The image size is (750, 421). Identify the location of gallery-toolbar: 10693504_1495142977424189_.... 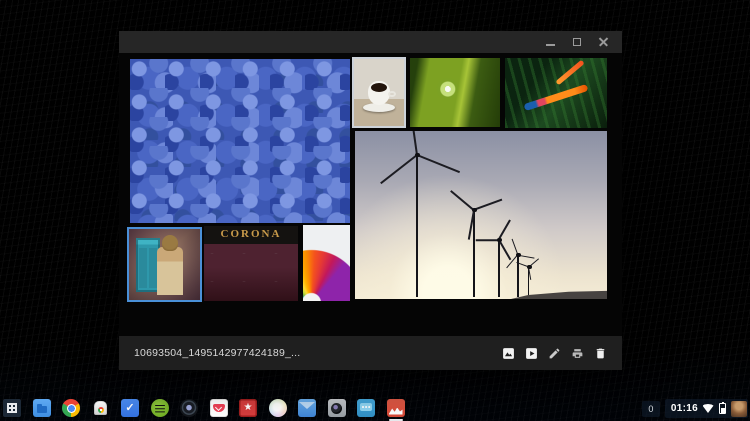
(370, 353).